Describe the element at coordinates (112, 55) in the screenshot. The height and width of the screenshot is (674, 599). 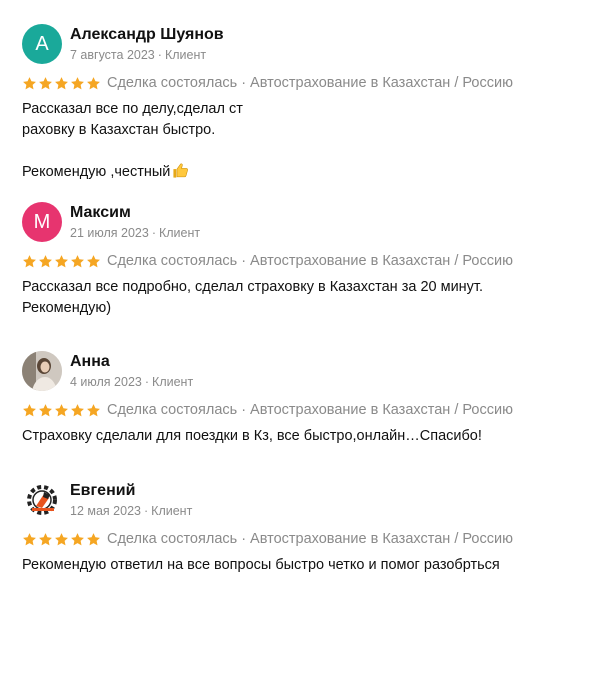
I see `review-date: 7 августа 2023` at that location.